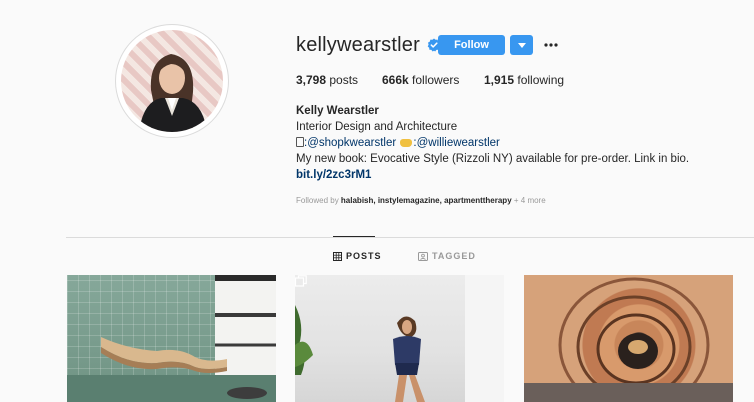  I want to click on followed-by-prefix: Followed by, so click(317, 200).